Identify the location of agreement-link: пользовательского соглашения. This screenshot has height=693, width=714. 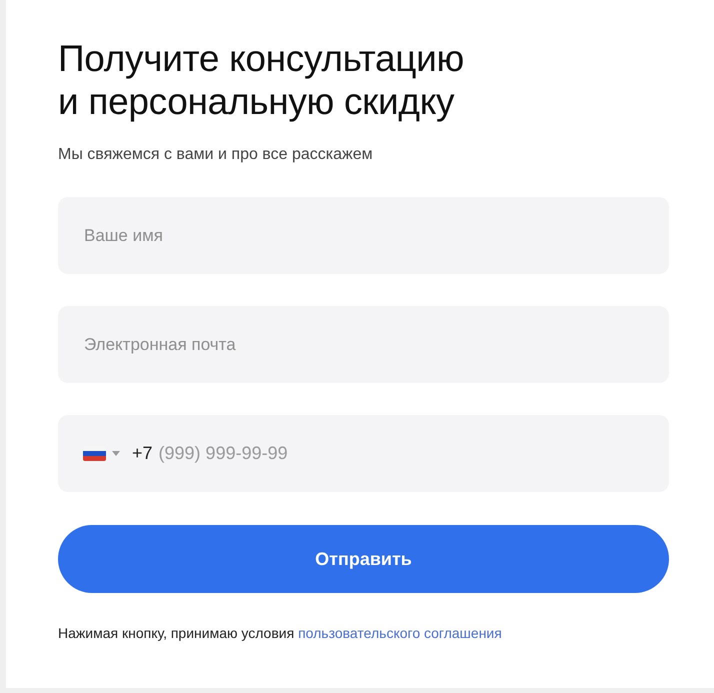
(400, 633).